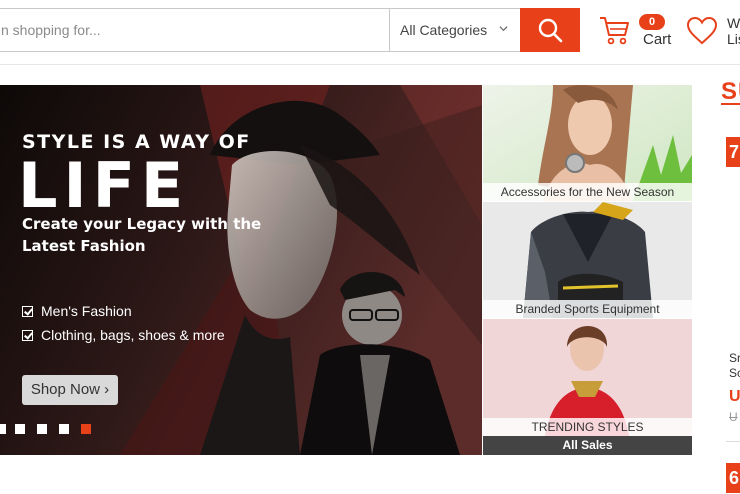 Image resolution: width=740 pixels, height=494 pixels. I want to click on product-price: U, so click(734, 396).